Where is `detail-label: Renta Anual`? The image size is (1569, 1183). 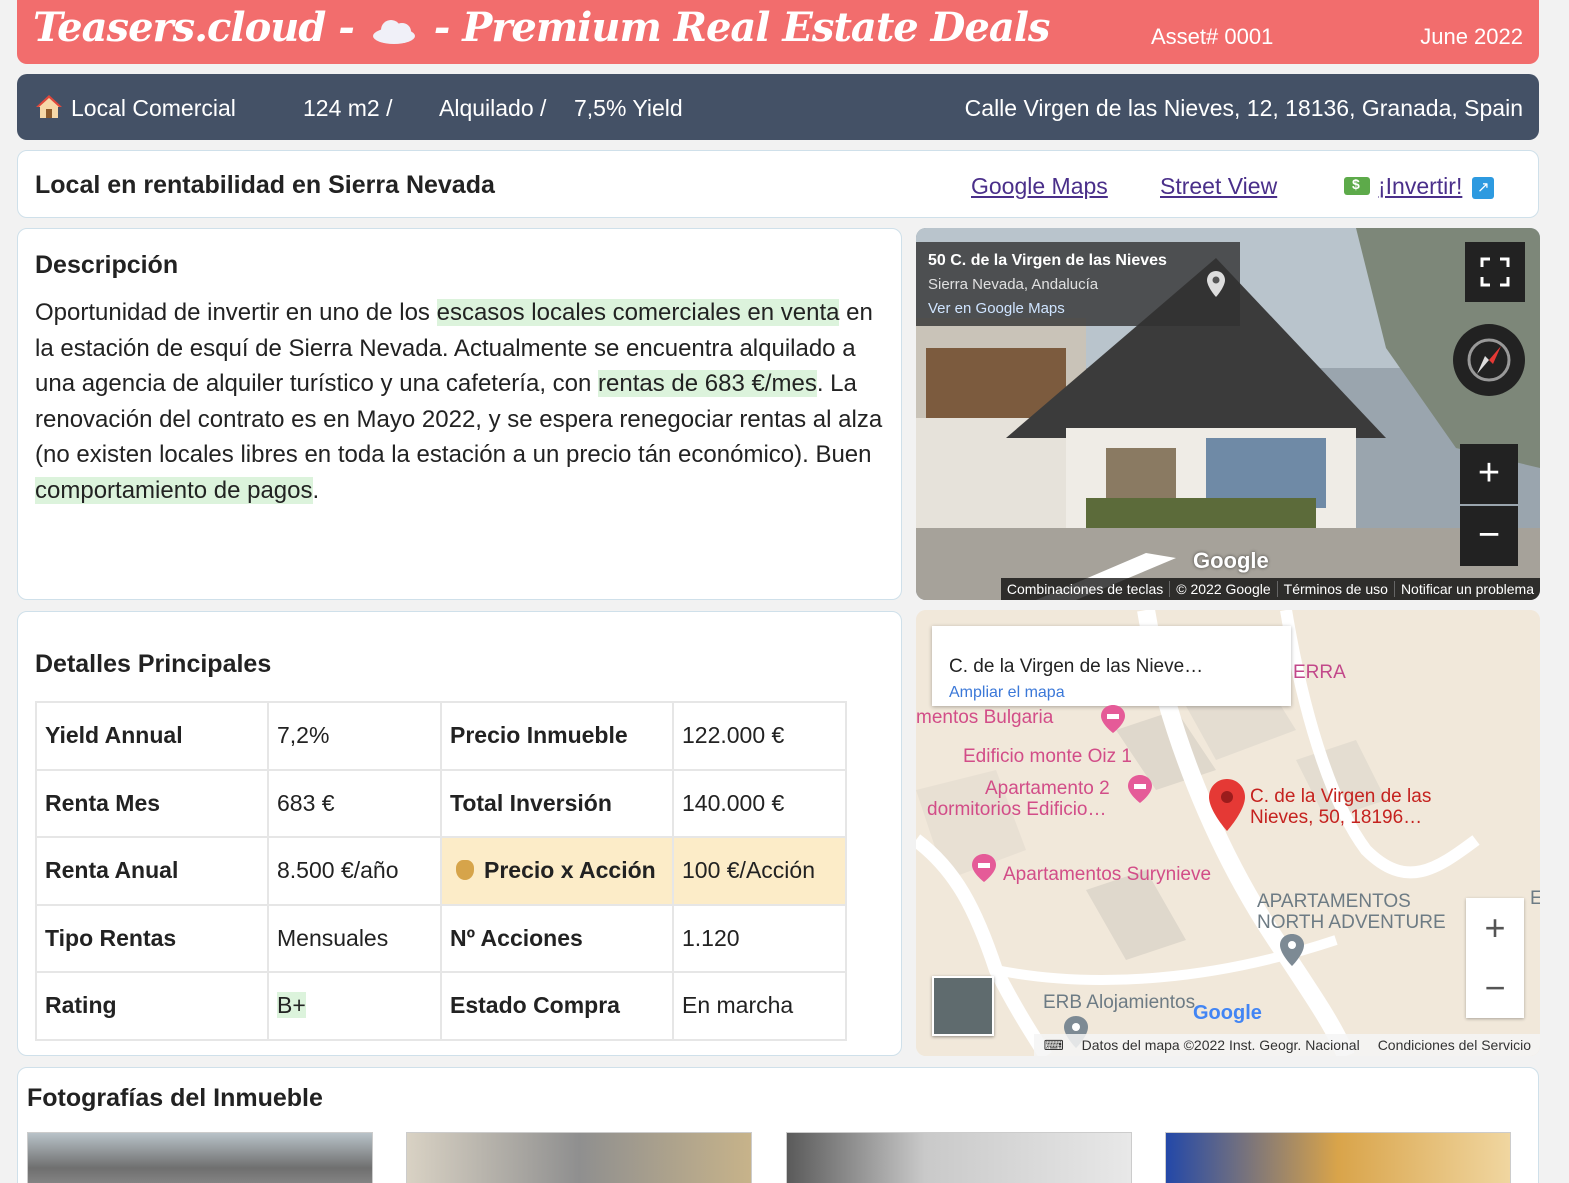 detail-label: Renta Anual is located at coordinates (152, 871).